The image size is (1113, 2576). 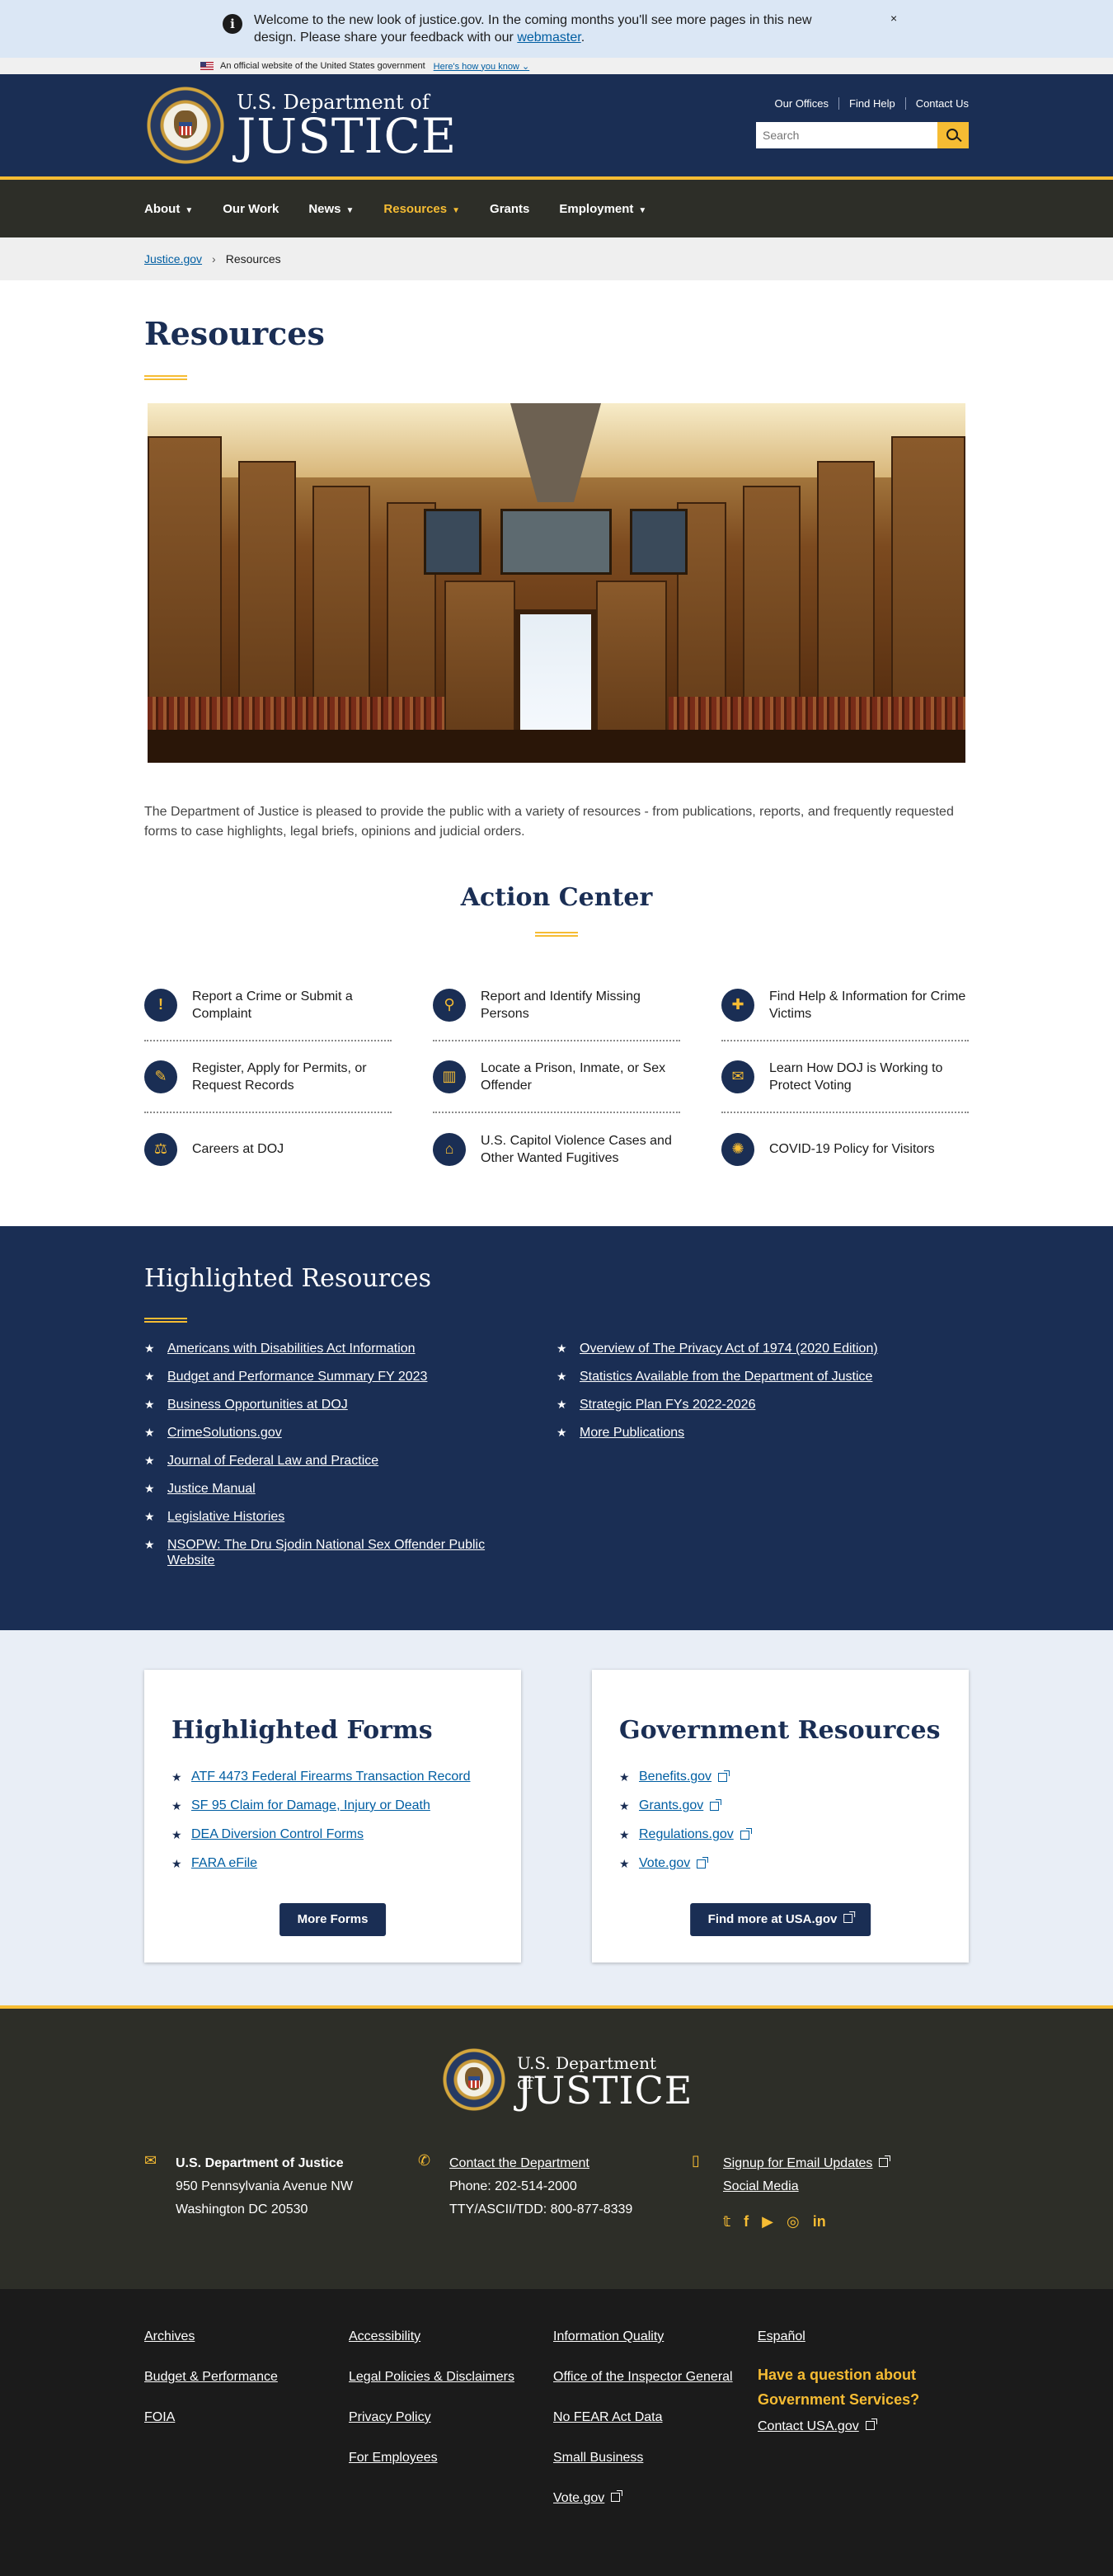 What do you see at coordinates (802, 103) in the screenshot?
I see `our-offices-link: Our Offices` at bounding box center [802, 103].